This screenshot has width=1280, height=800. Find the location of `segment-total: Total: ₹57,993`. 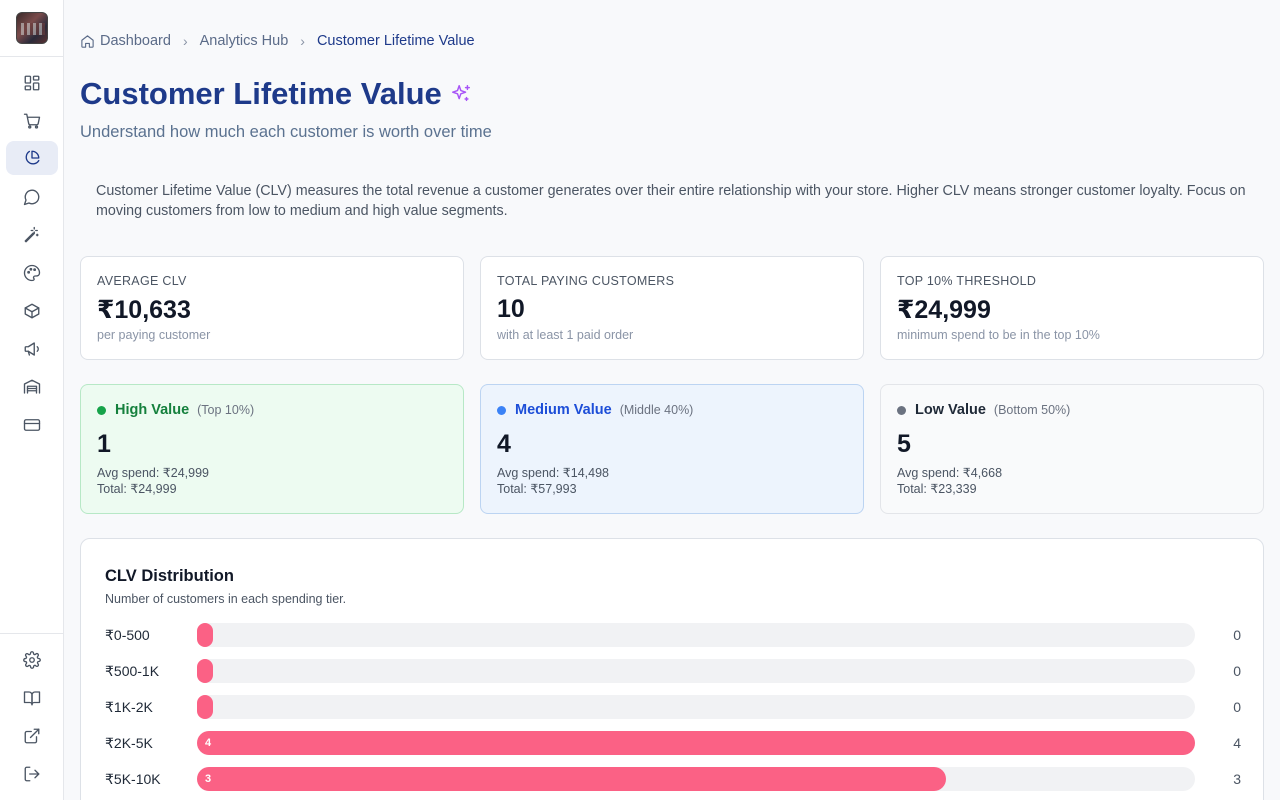

segment-total: Total: ₹57,993 is located at coordinates (537, 489).